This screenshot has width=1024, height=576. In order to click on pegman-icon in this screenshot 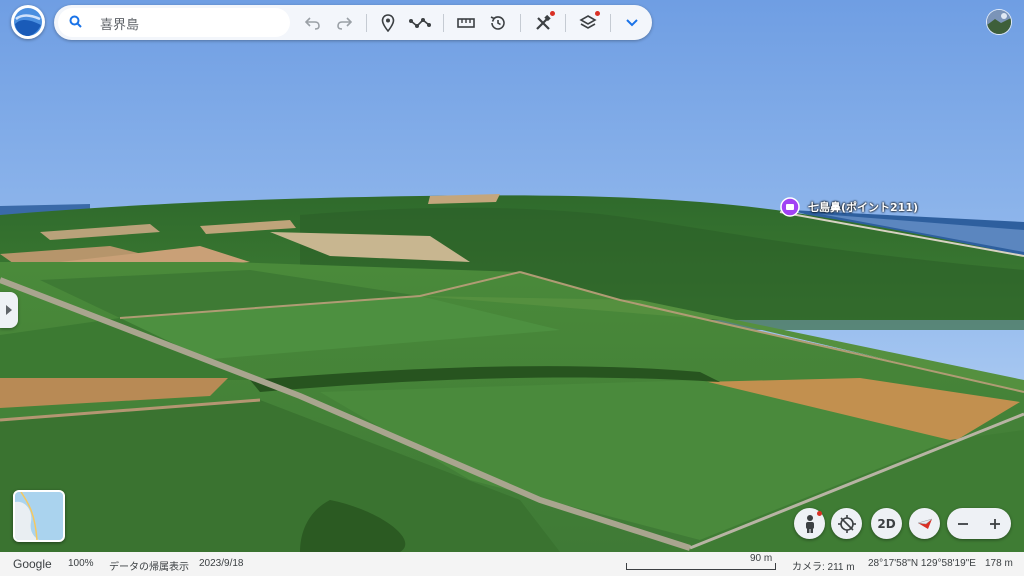, I will do `click(809, 523)`.